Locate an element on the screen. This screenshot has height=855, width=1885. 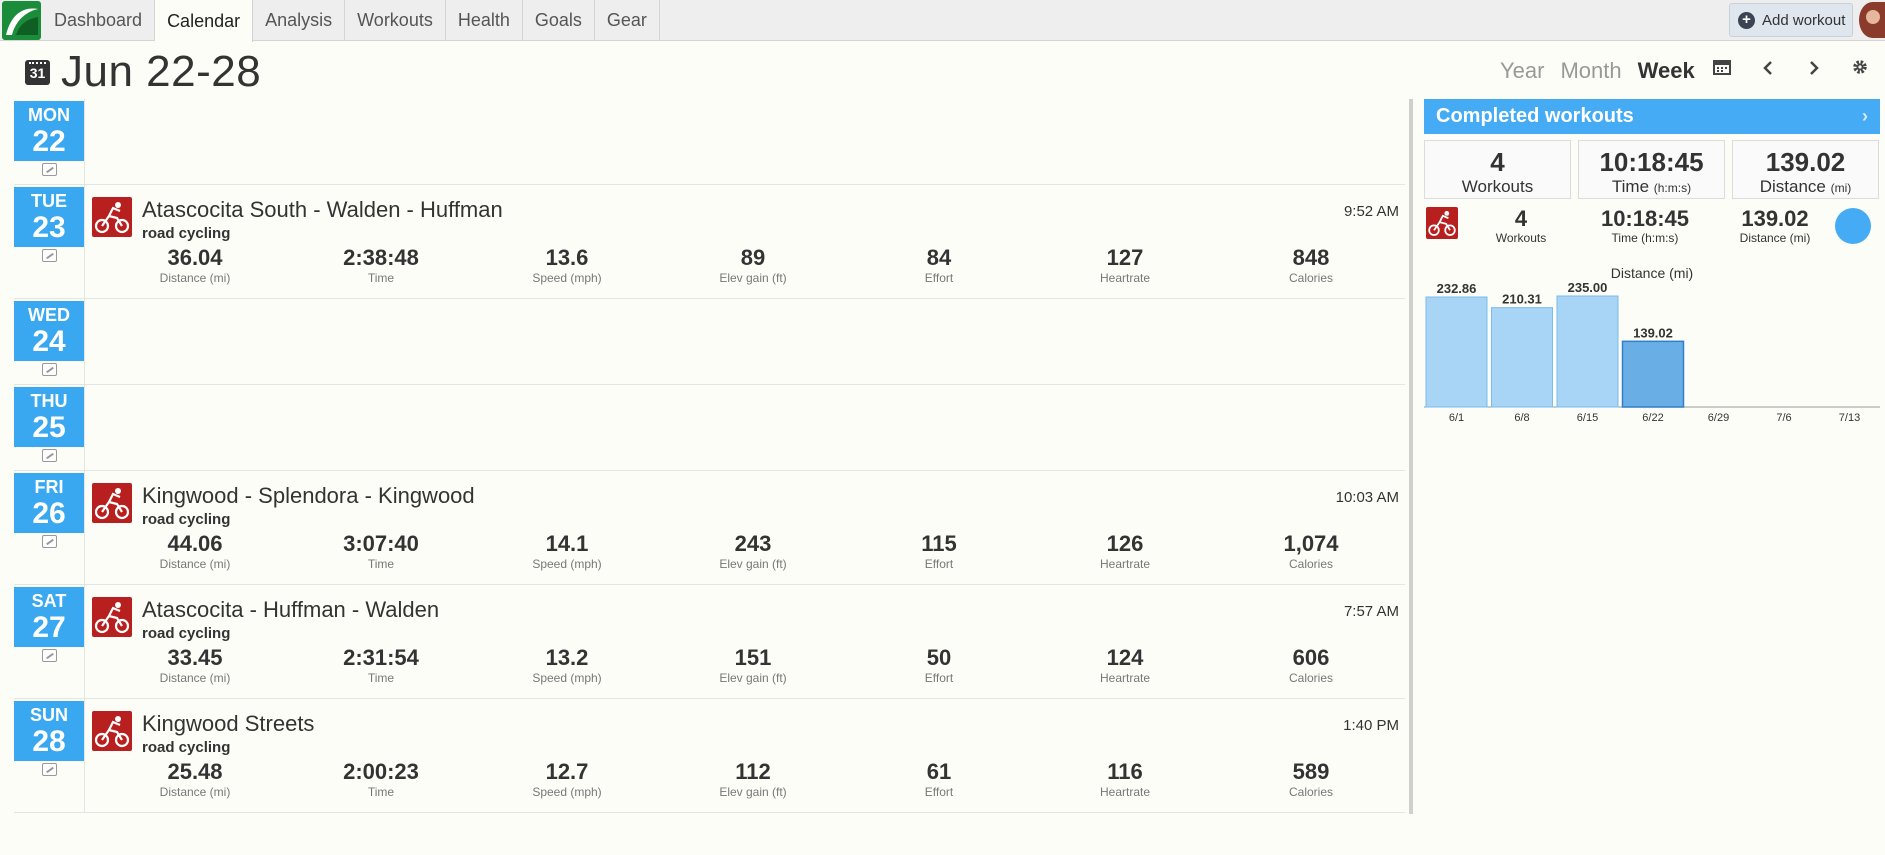
completed-workouts-title: Completed workouts is located at coordinates (1535, 116).